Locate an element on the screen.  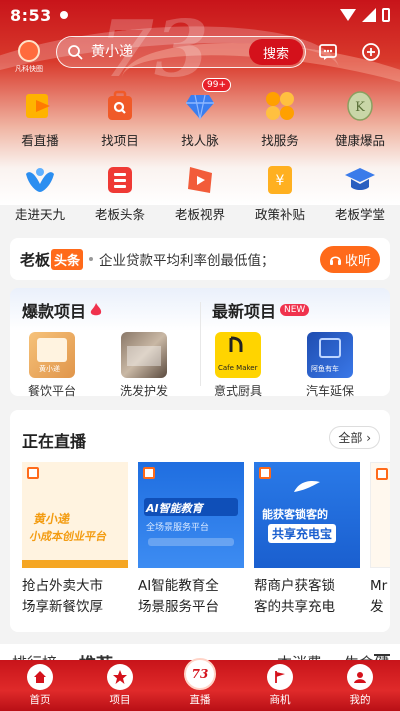
grid-item-about-tianjiu: 走进天九 is located at coordinates (40, 192).